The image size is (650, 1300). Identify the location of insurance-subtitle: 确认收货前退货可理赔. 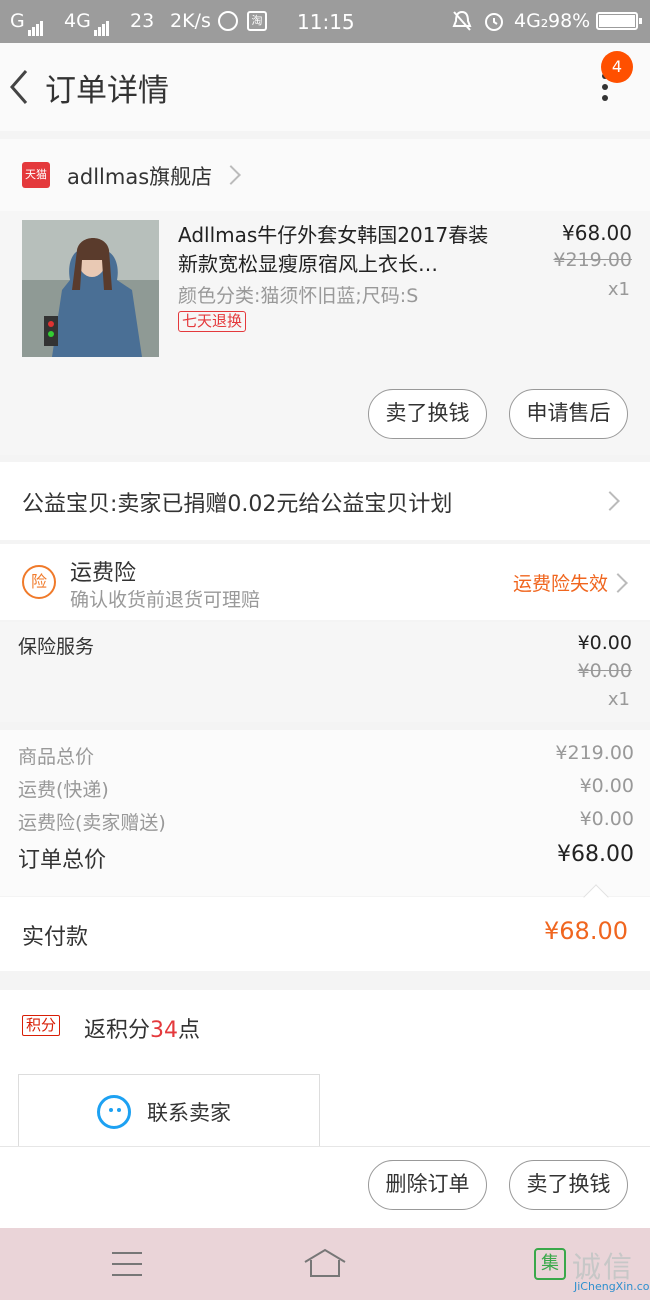
(165, 600).